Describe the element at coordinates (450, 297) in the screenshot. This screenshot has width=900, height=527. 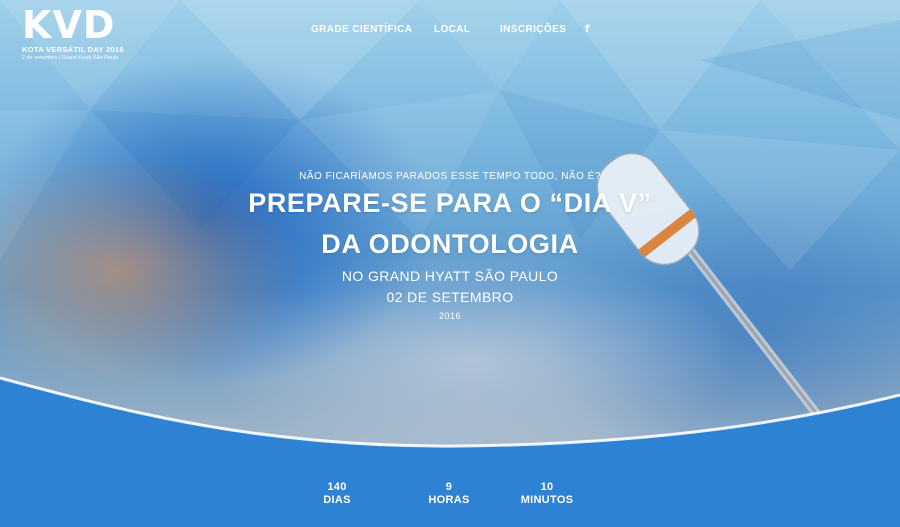
I see `hero-date: 02 DE SETEMBRO` at that location.